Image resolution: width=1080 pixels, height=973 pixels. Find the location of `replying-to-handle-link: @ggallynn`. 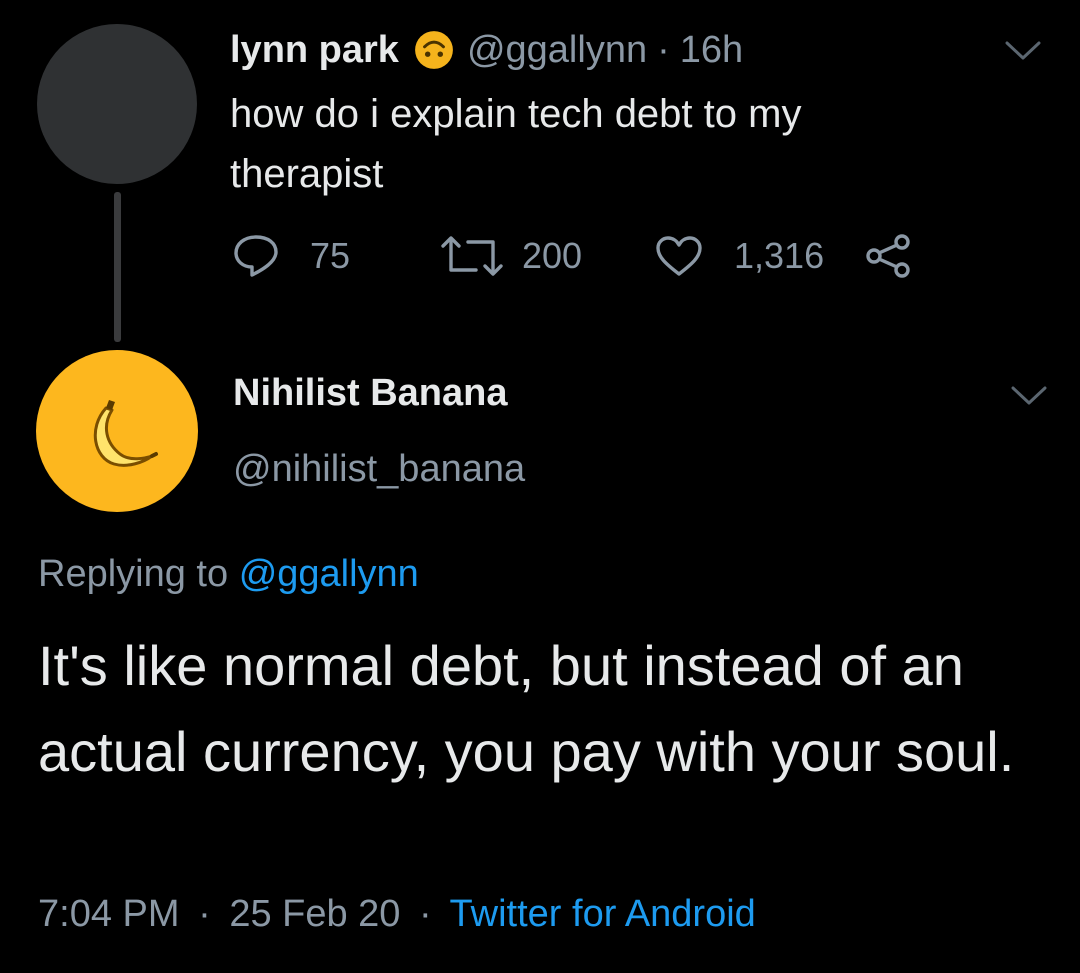

replying-to-handle-link: @ggallynn is located at coordinates (329, 574).